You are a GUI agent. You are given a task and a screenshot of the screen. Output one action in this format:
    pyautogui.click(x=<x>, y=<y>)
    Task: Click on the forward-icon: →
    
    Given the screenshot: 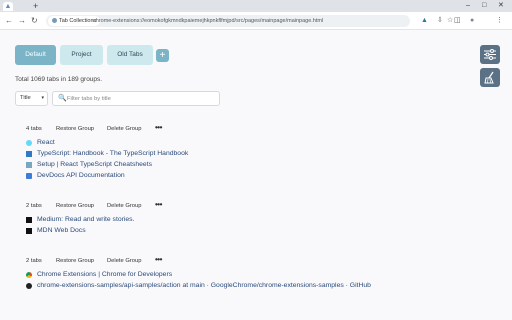 What is the action you would take?
    pyautogui.click(x=22, y=21)
    